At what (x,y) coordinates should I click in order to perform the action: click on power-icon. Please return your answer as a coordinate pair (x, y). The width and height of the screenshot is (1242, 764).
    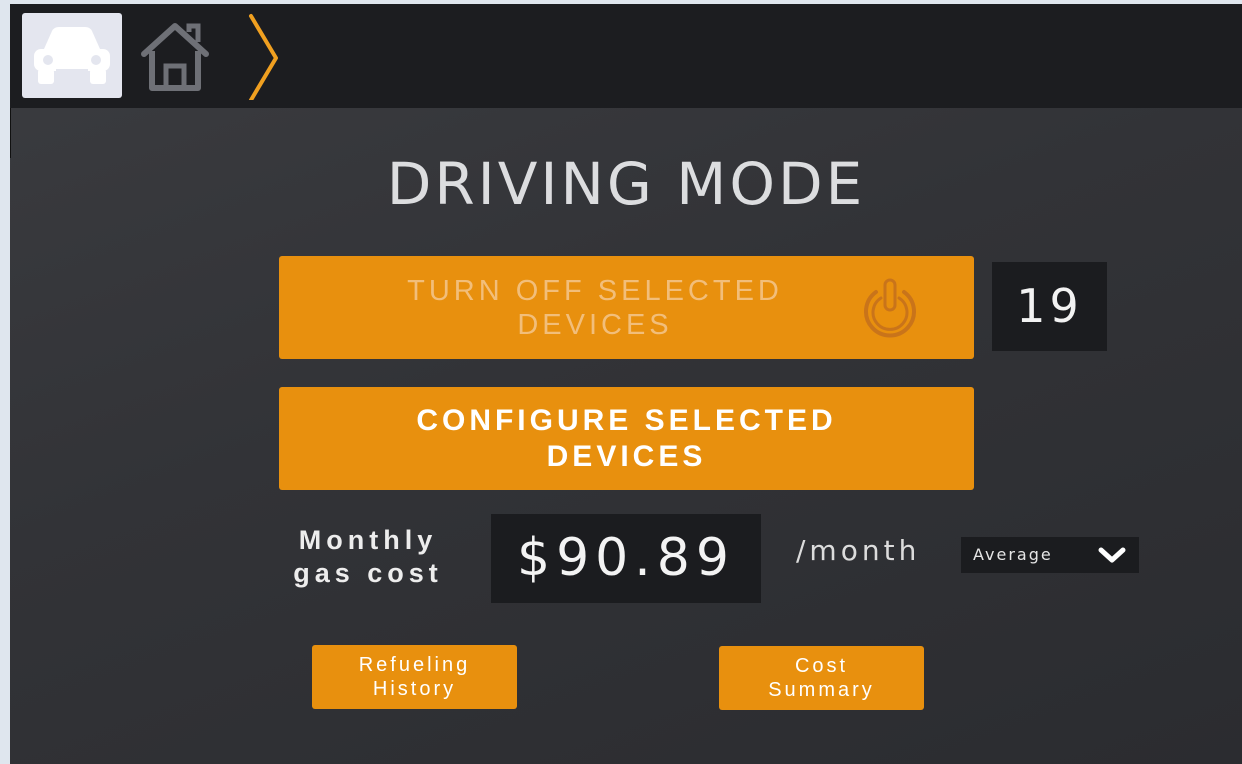
    Looking at the image, I should click on (890, 308).